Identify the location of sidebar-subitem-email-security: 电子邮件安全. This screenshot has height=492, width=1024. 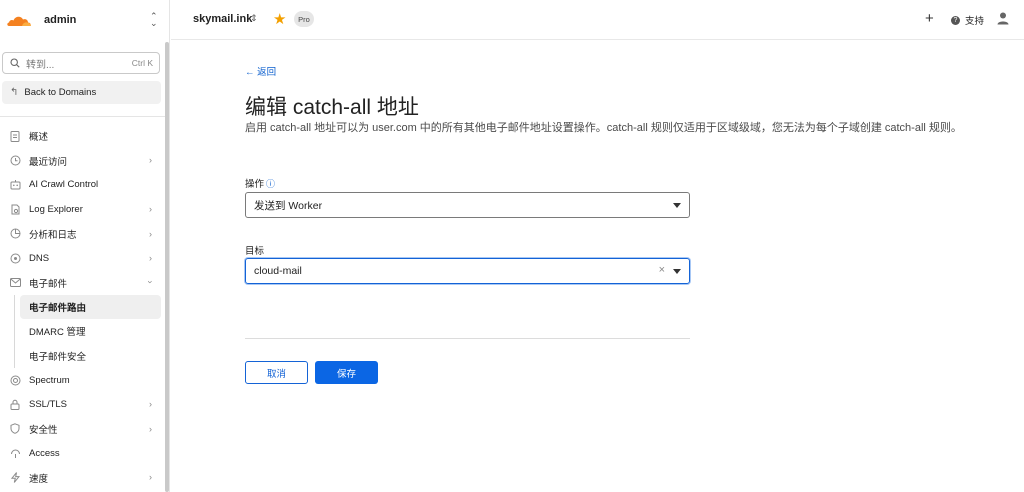
(84, 356).